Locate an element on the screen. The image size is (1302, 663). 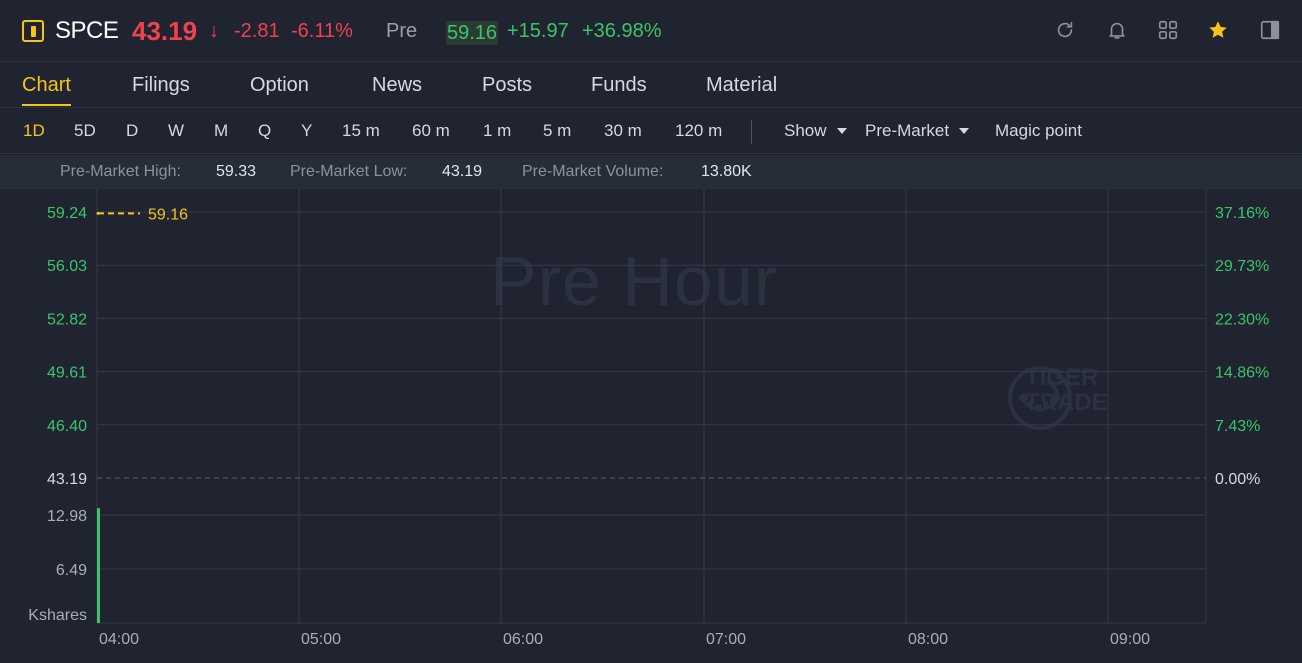
time-tick-label: 08:00 is located at coordinates (928, 639).